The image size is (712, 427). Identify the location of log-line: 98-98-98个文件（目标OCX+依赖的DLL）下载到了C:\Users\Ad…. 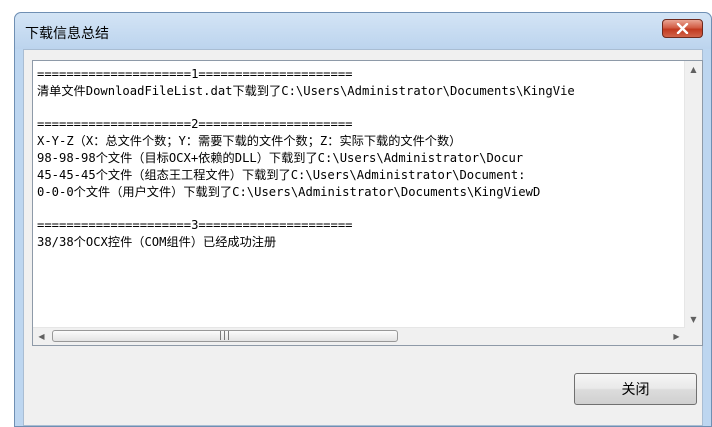
(280, 157).